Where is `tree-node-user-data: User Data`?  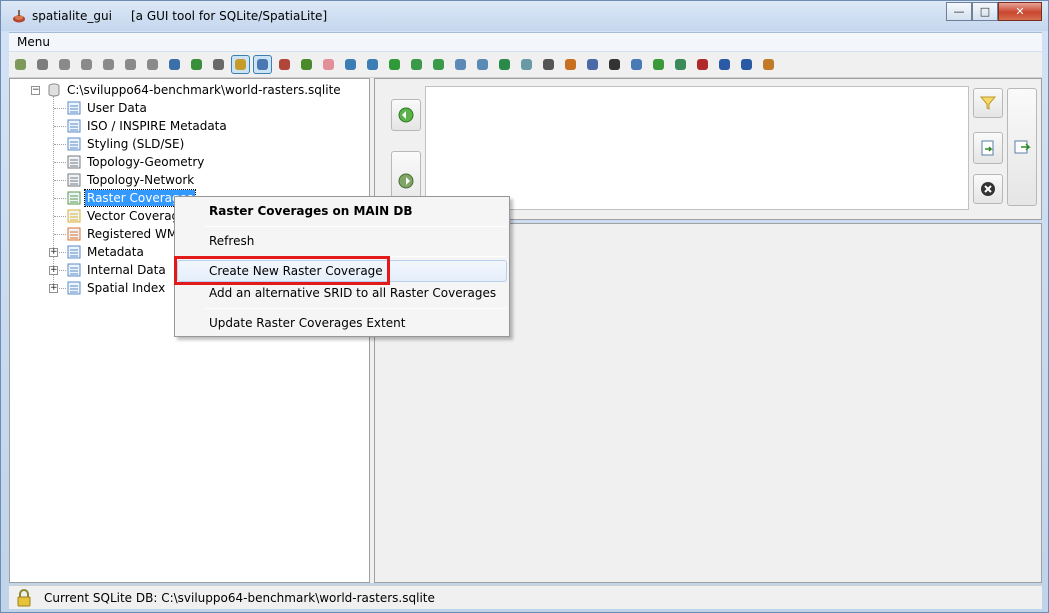
tree-node-user-data: User Data is located at coordinates (107, 108).